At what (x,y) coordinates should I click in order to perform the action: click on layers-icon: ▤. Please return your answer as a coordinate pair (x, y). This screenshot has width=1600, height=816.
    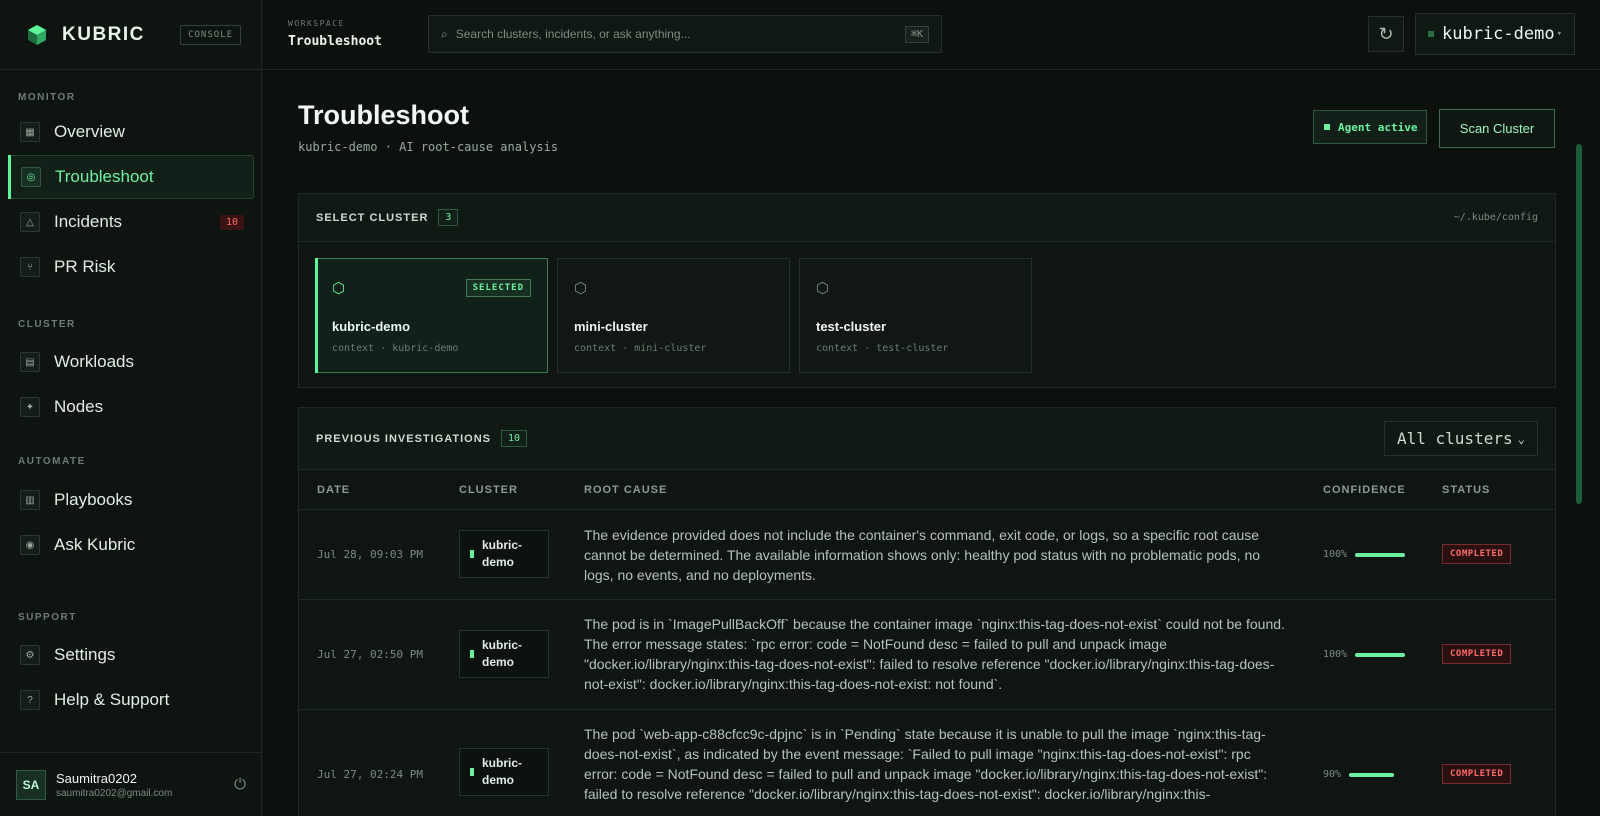
    Looking at the image, I should click on (30, 362).